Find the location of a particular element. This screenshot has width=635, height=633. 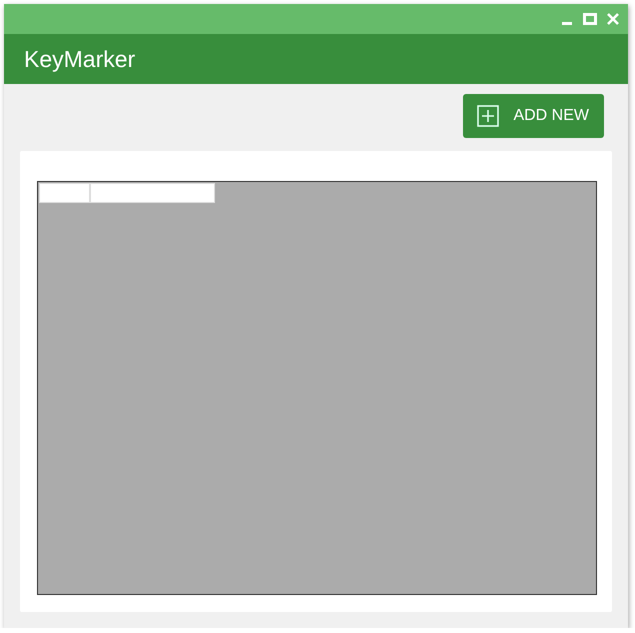

plus-icon is located at coordinates (488, 116).